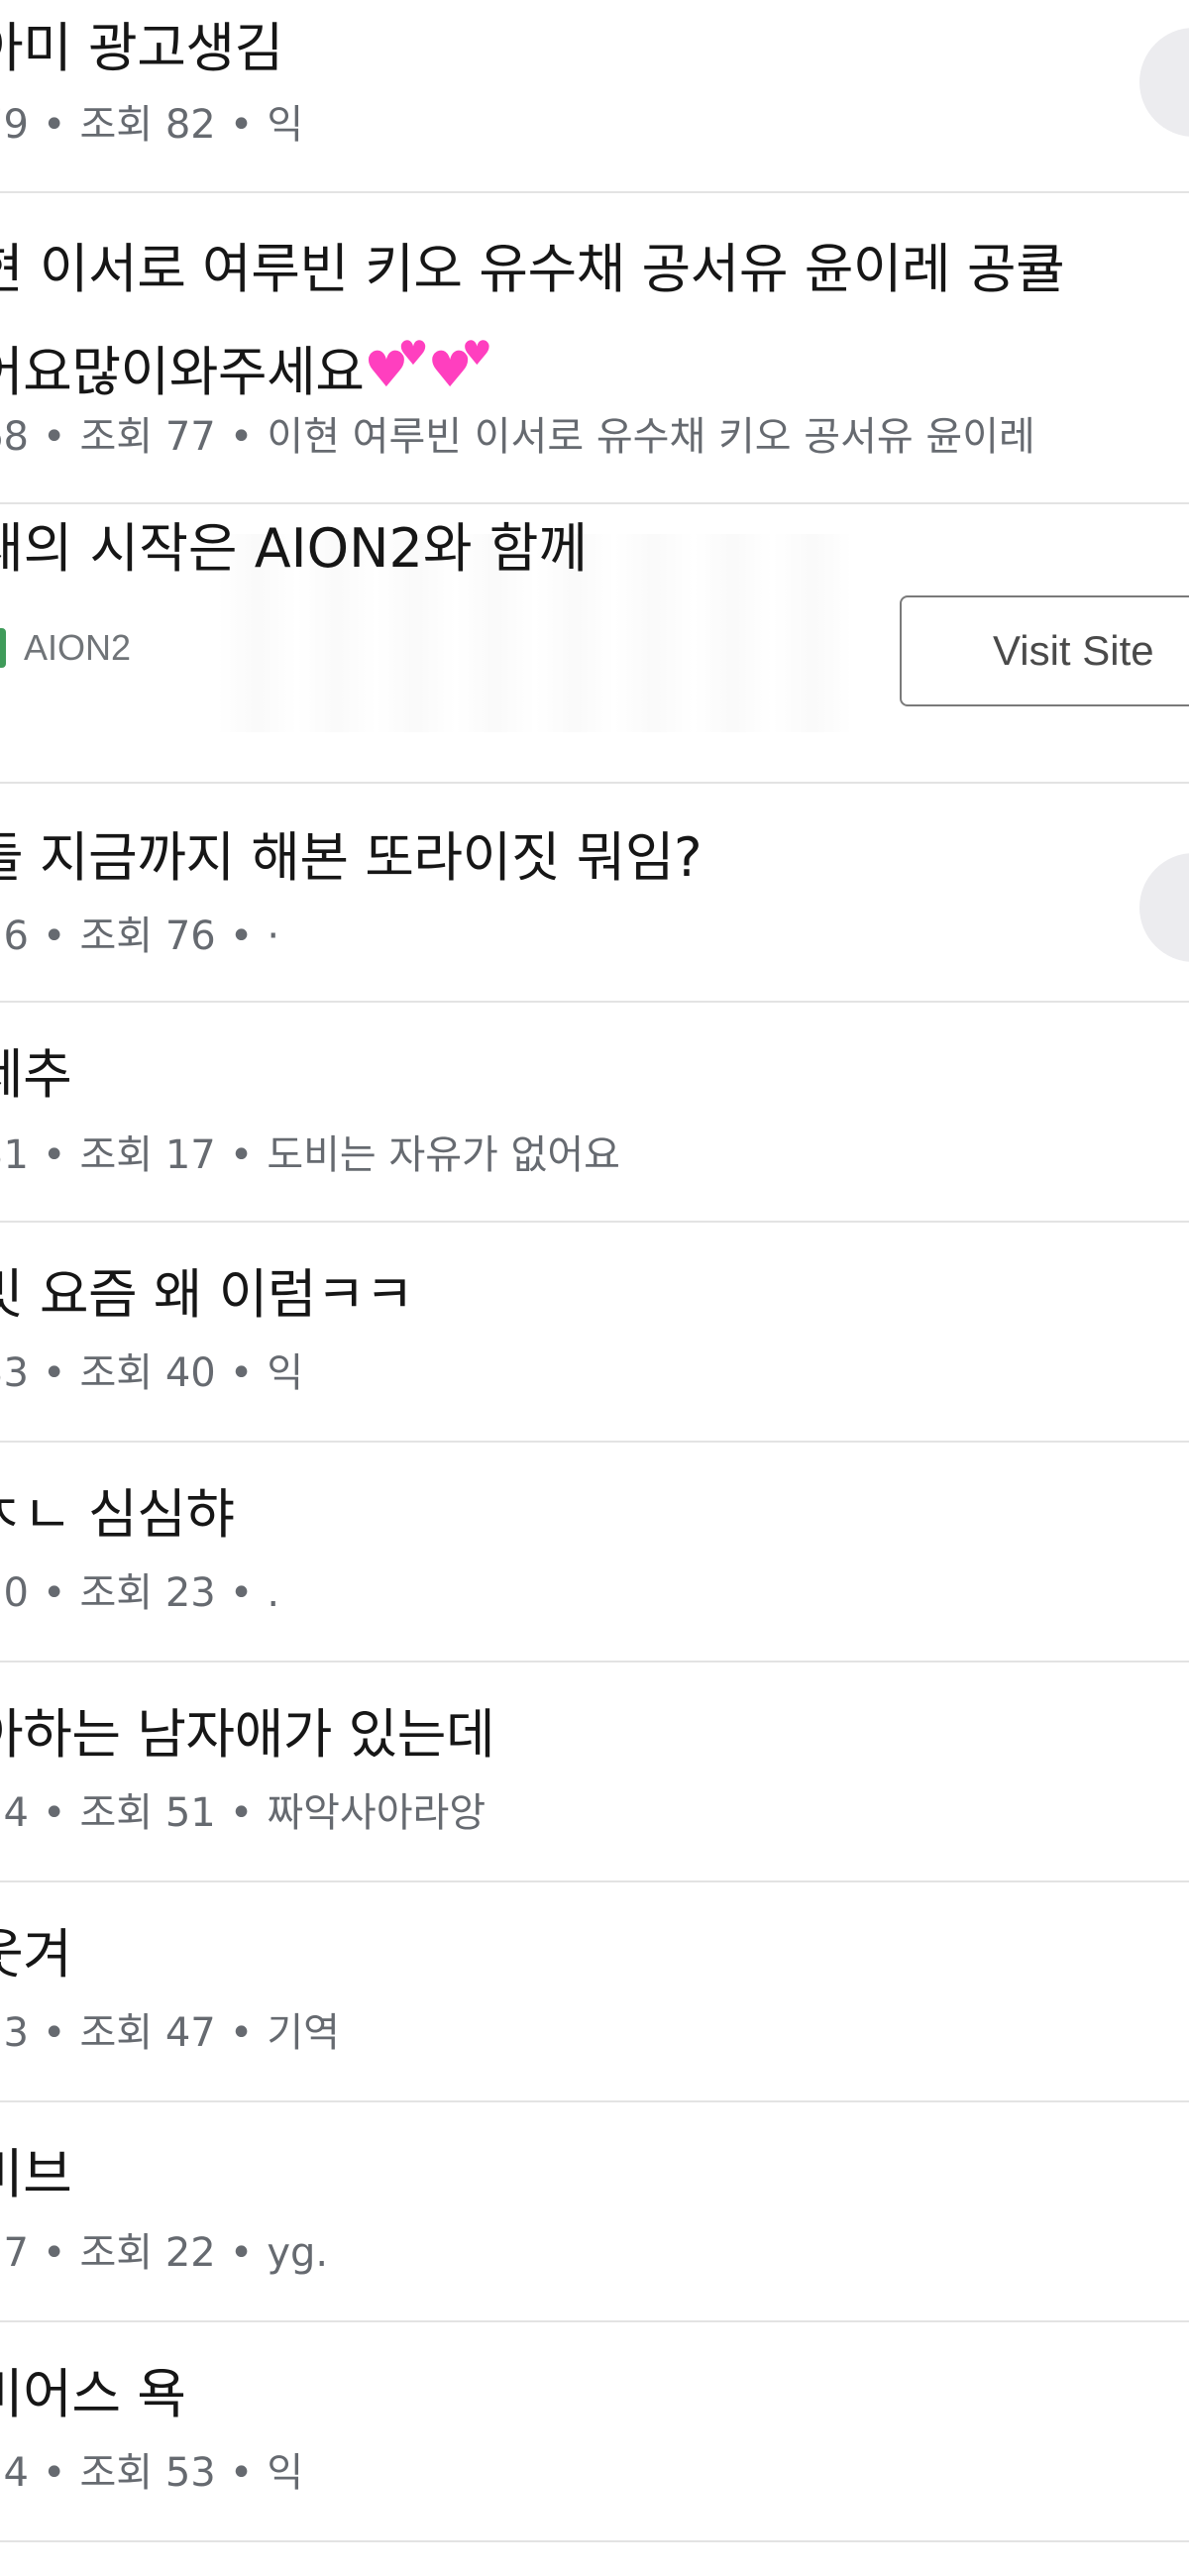 The height and width of the screenshot is (2576, 1189). What do you see at coordinates (190, 125) in the screenshot?
I see `view-count: 82` at bounding box center [190, 125].